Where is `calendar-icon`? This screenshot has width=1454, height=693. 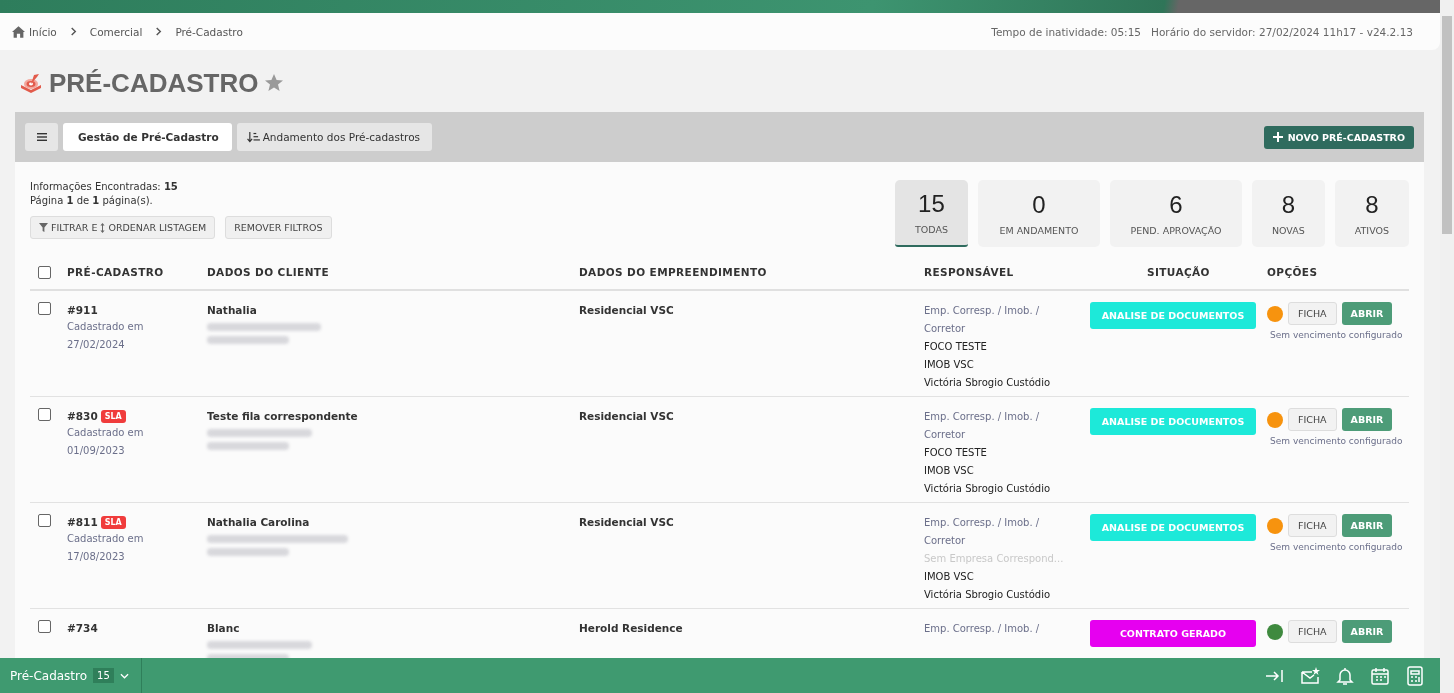 calendar-icon is located at coordinates (1380, 675).